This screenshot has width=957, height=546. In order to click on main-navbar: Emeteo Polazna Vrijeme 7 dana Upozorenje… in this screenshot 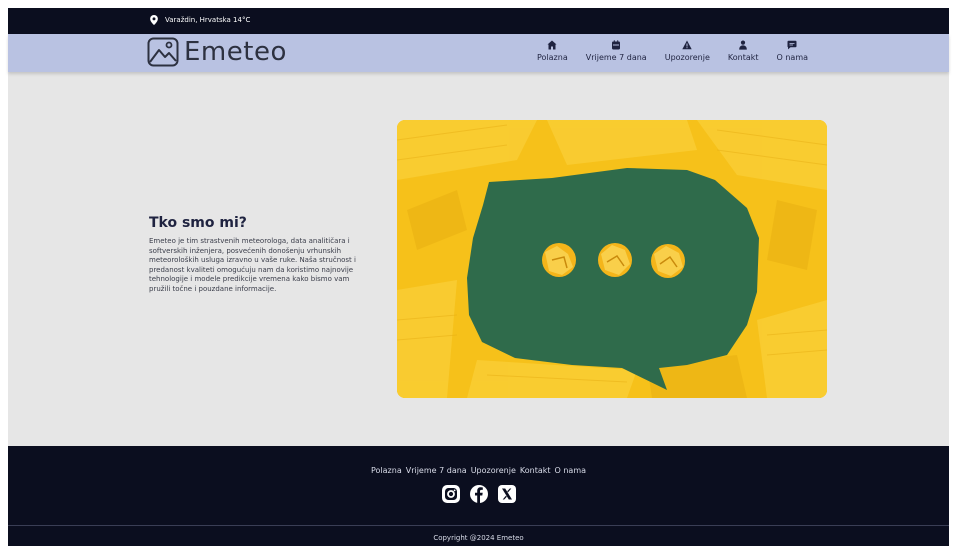, I will do `click(478, 53)`.